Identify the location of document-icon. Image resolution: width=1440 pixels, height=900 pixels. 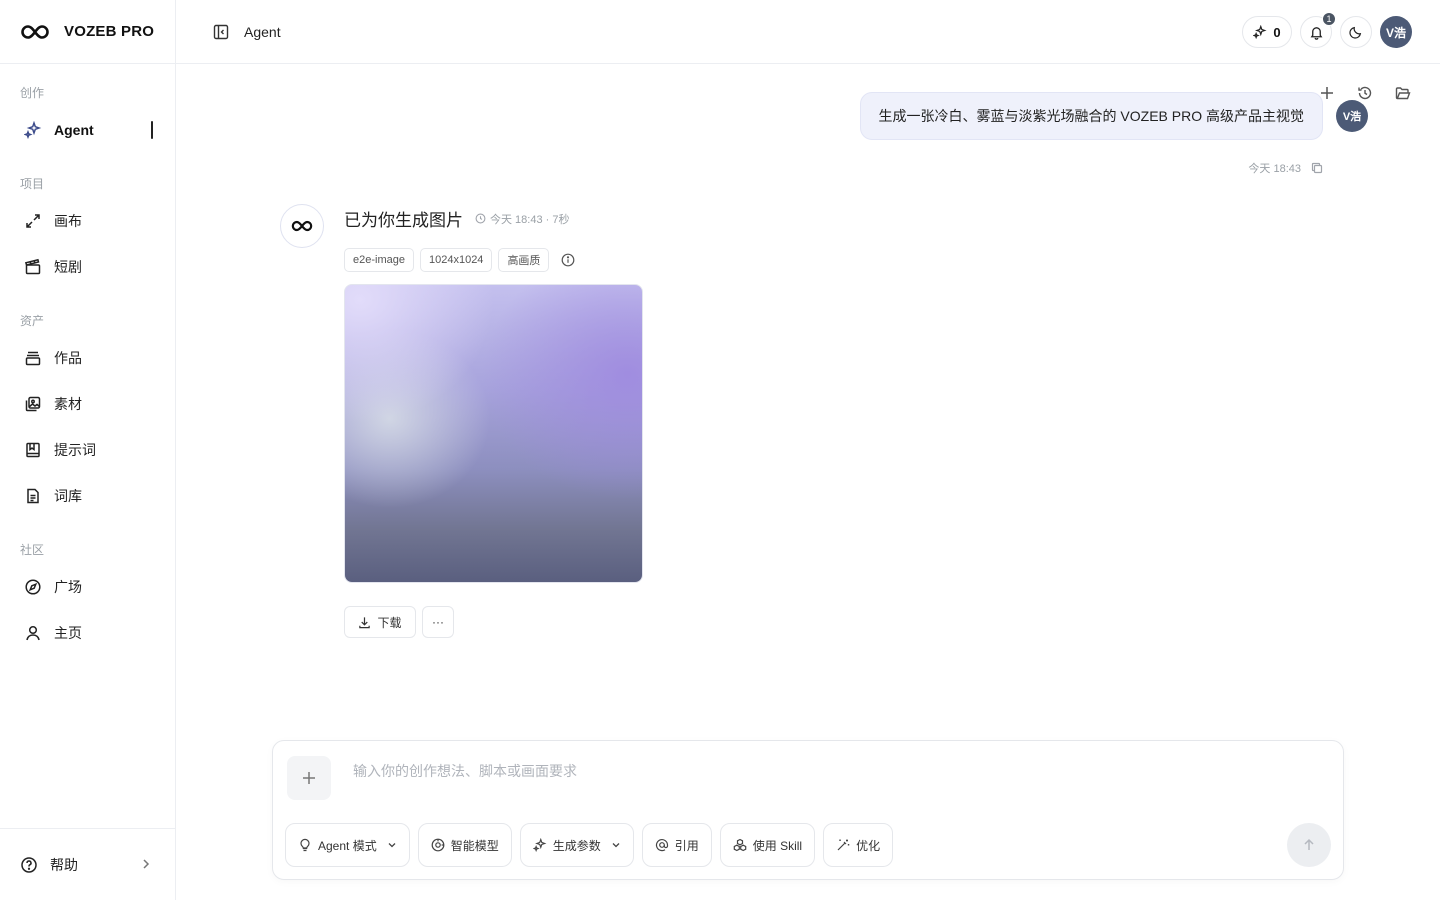
(33, 496).